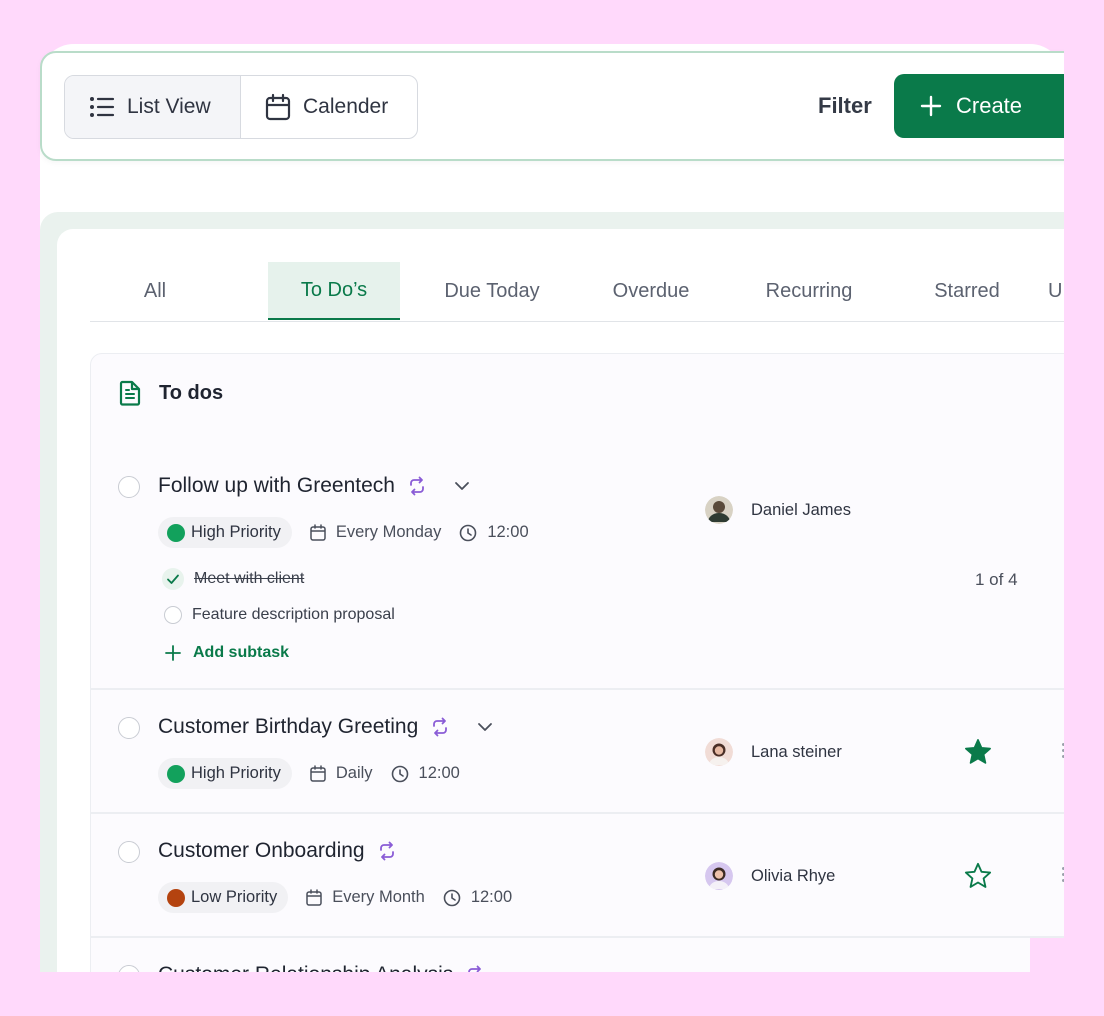 The height and width of the screenshot is (1016, 1104). I want to click on assignee: Lana steiner, so click(773, 752).